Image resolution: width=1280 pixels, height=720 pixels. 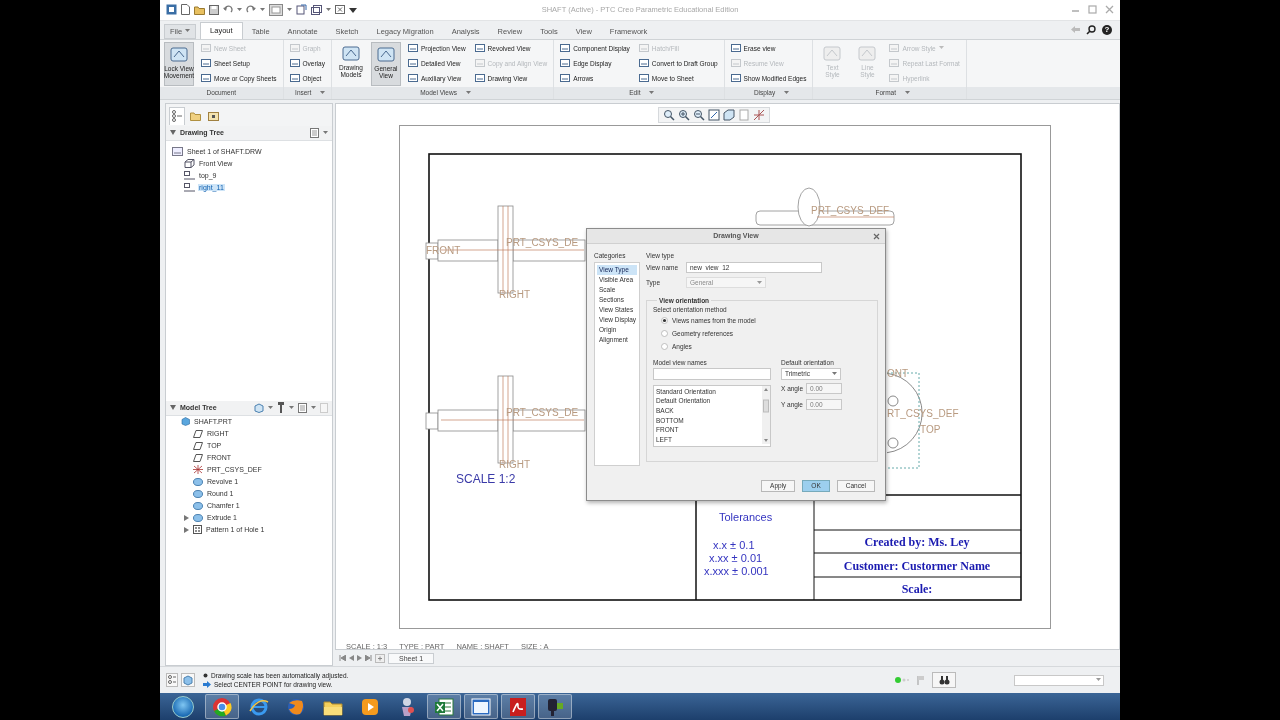 What do you see at coordinates (368, 658) in the screenshot?
I see `last-page-icon` at bounding box center [368, 658].